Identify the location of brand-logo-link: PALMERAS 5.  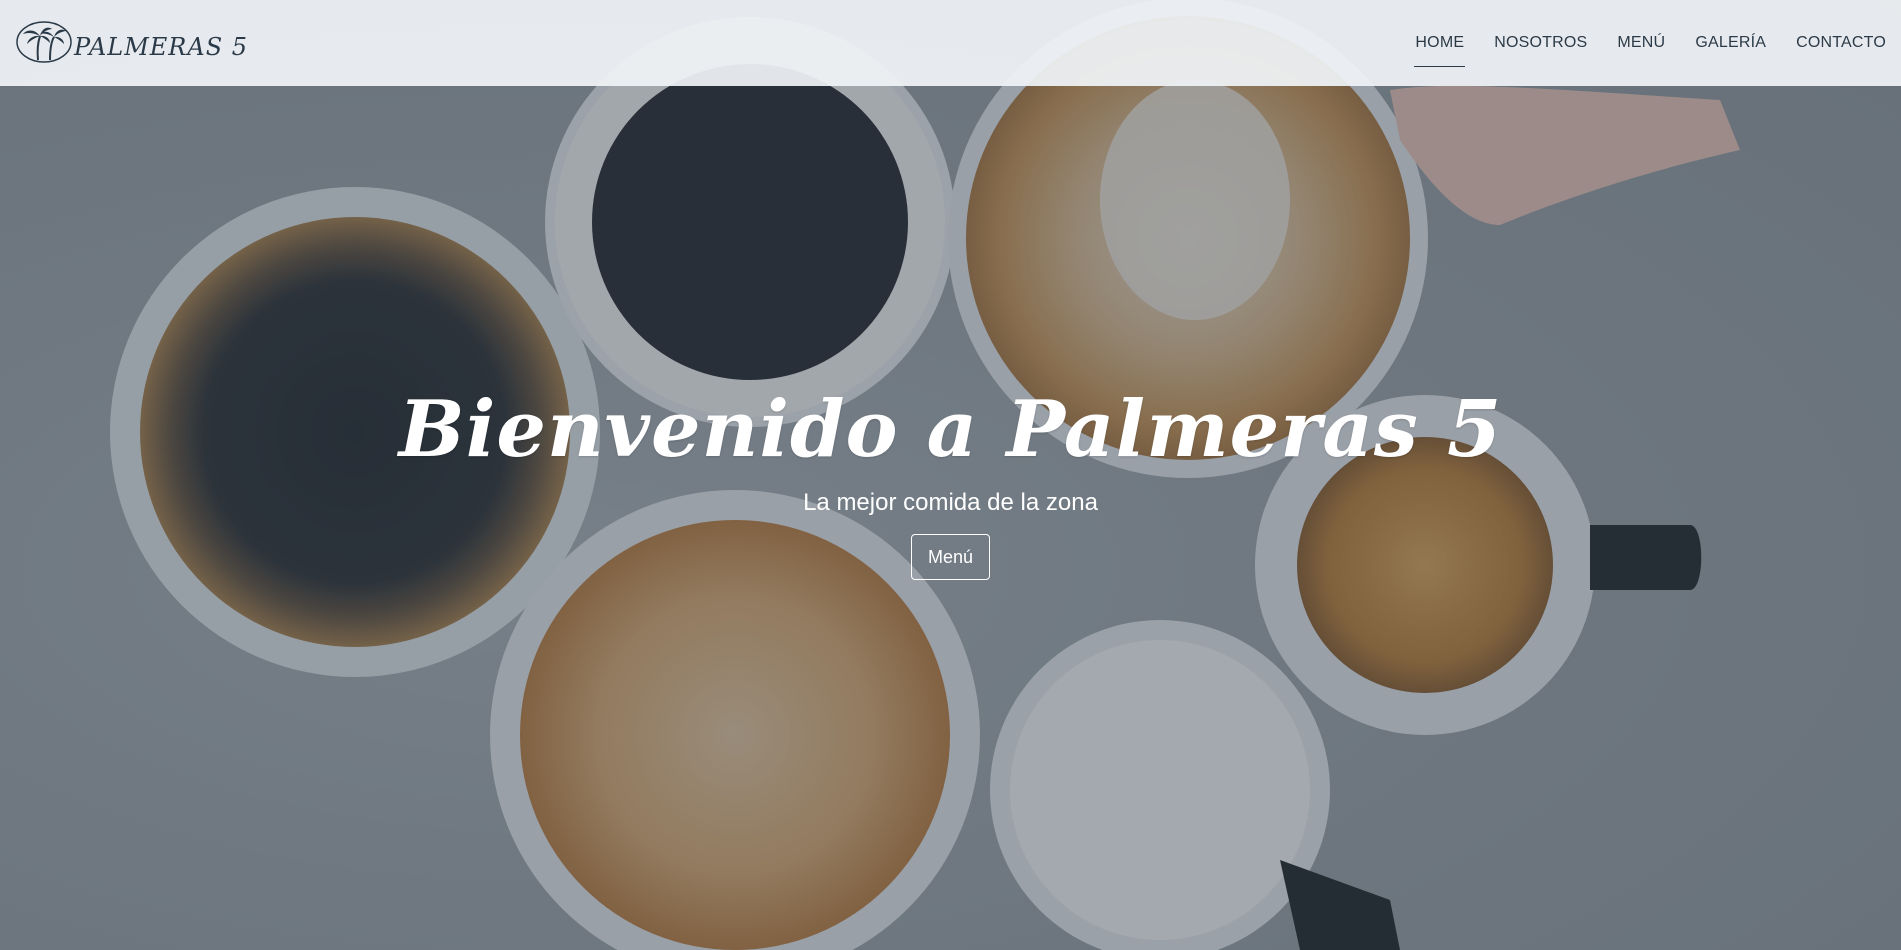
(132, 43).